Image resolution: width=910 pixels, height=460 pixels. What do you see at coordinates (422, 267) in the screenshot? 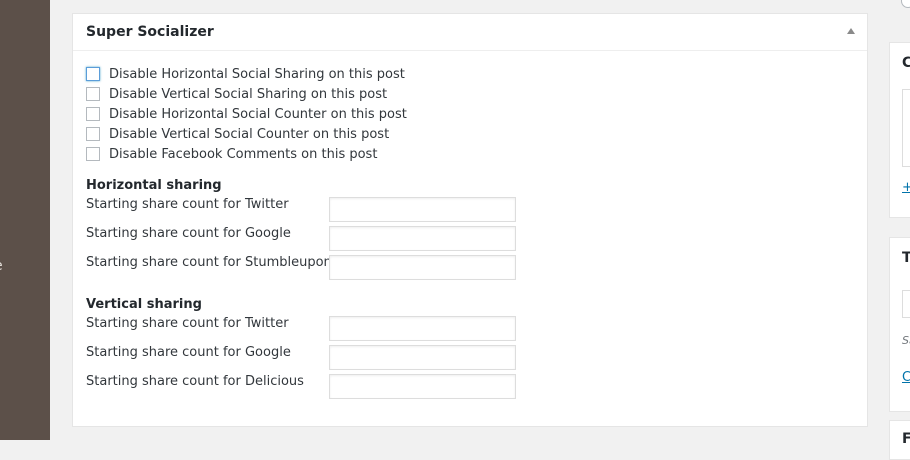
I see `horizontal-stumbleupon-count-input` at bounding box center [422, 267].